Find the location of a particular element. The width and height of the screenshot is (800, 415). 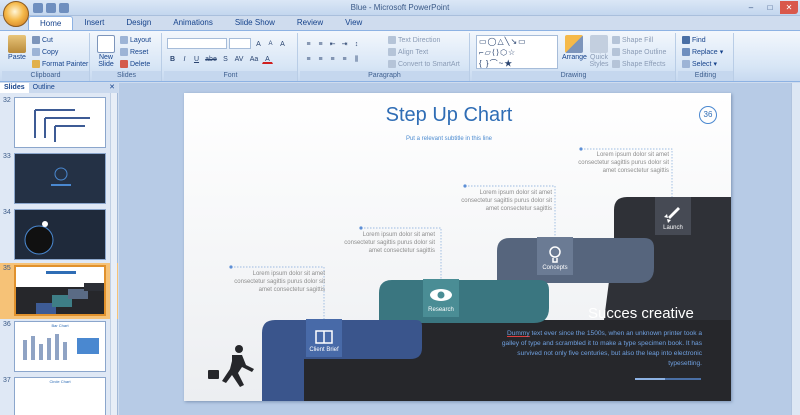

thumbnail-row: 36 Bar Chart is located at coordinates (59, 347).